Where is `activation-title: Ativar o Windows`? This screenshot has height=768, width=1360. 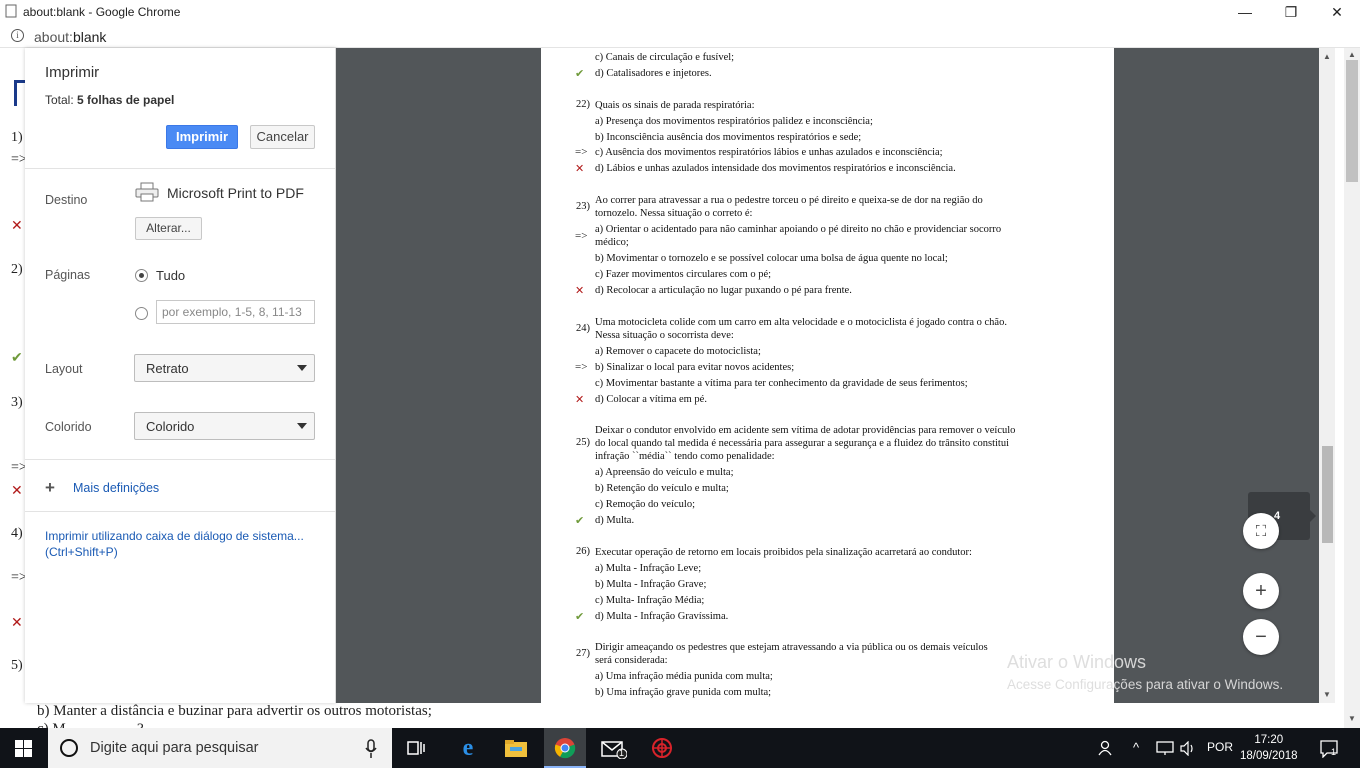 activation-title: Ativar o Windows is located at coordinates (1077, 662).